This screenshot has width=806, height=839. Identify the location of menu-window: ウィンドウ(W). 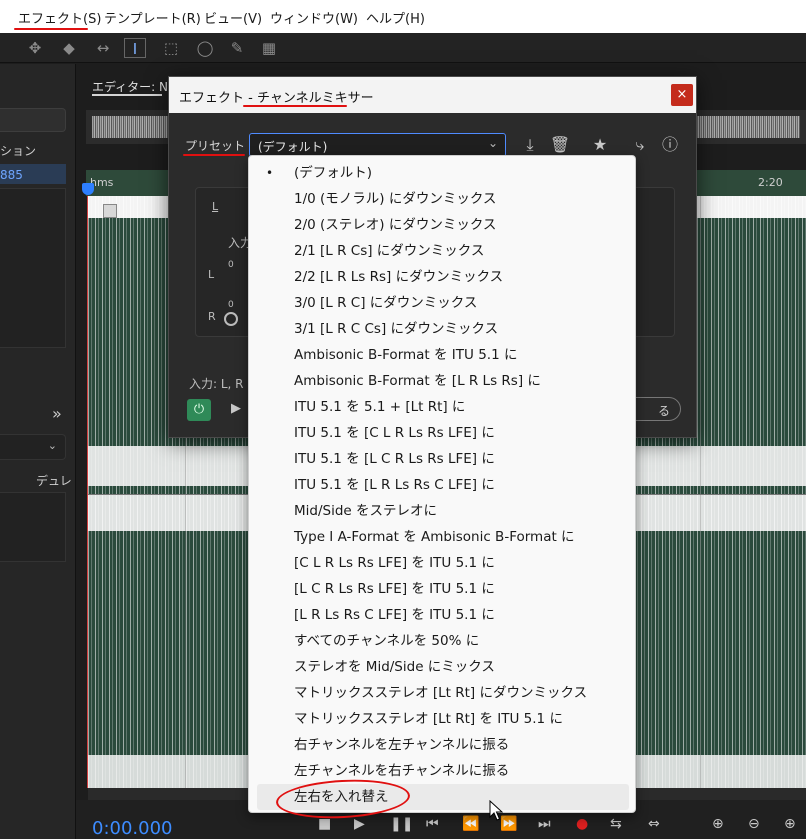
(314, 17).